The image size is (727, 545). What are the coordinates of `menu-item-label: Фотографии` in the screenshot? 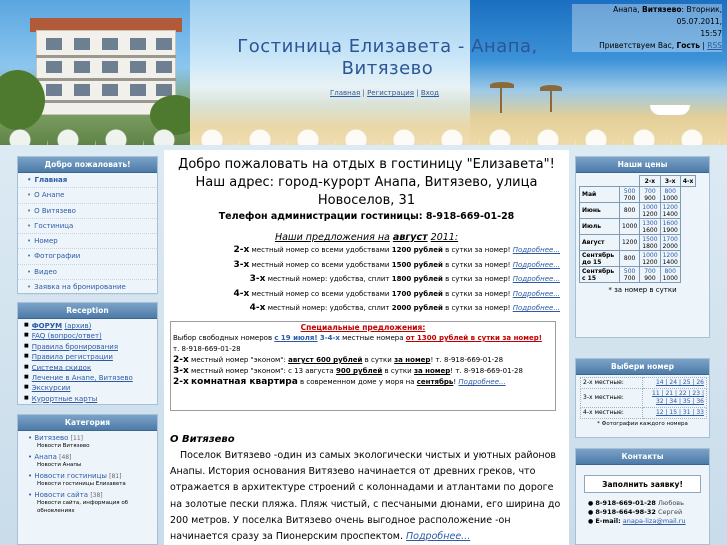 It's located at (57, 256).